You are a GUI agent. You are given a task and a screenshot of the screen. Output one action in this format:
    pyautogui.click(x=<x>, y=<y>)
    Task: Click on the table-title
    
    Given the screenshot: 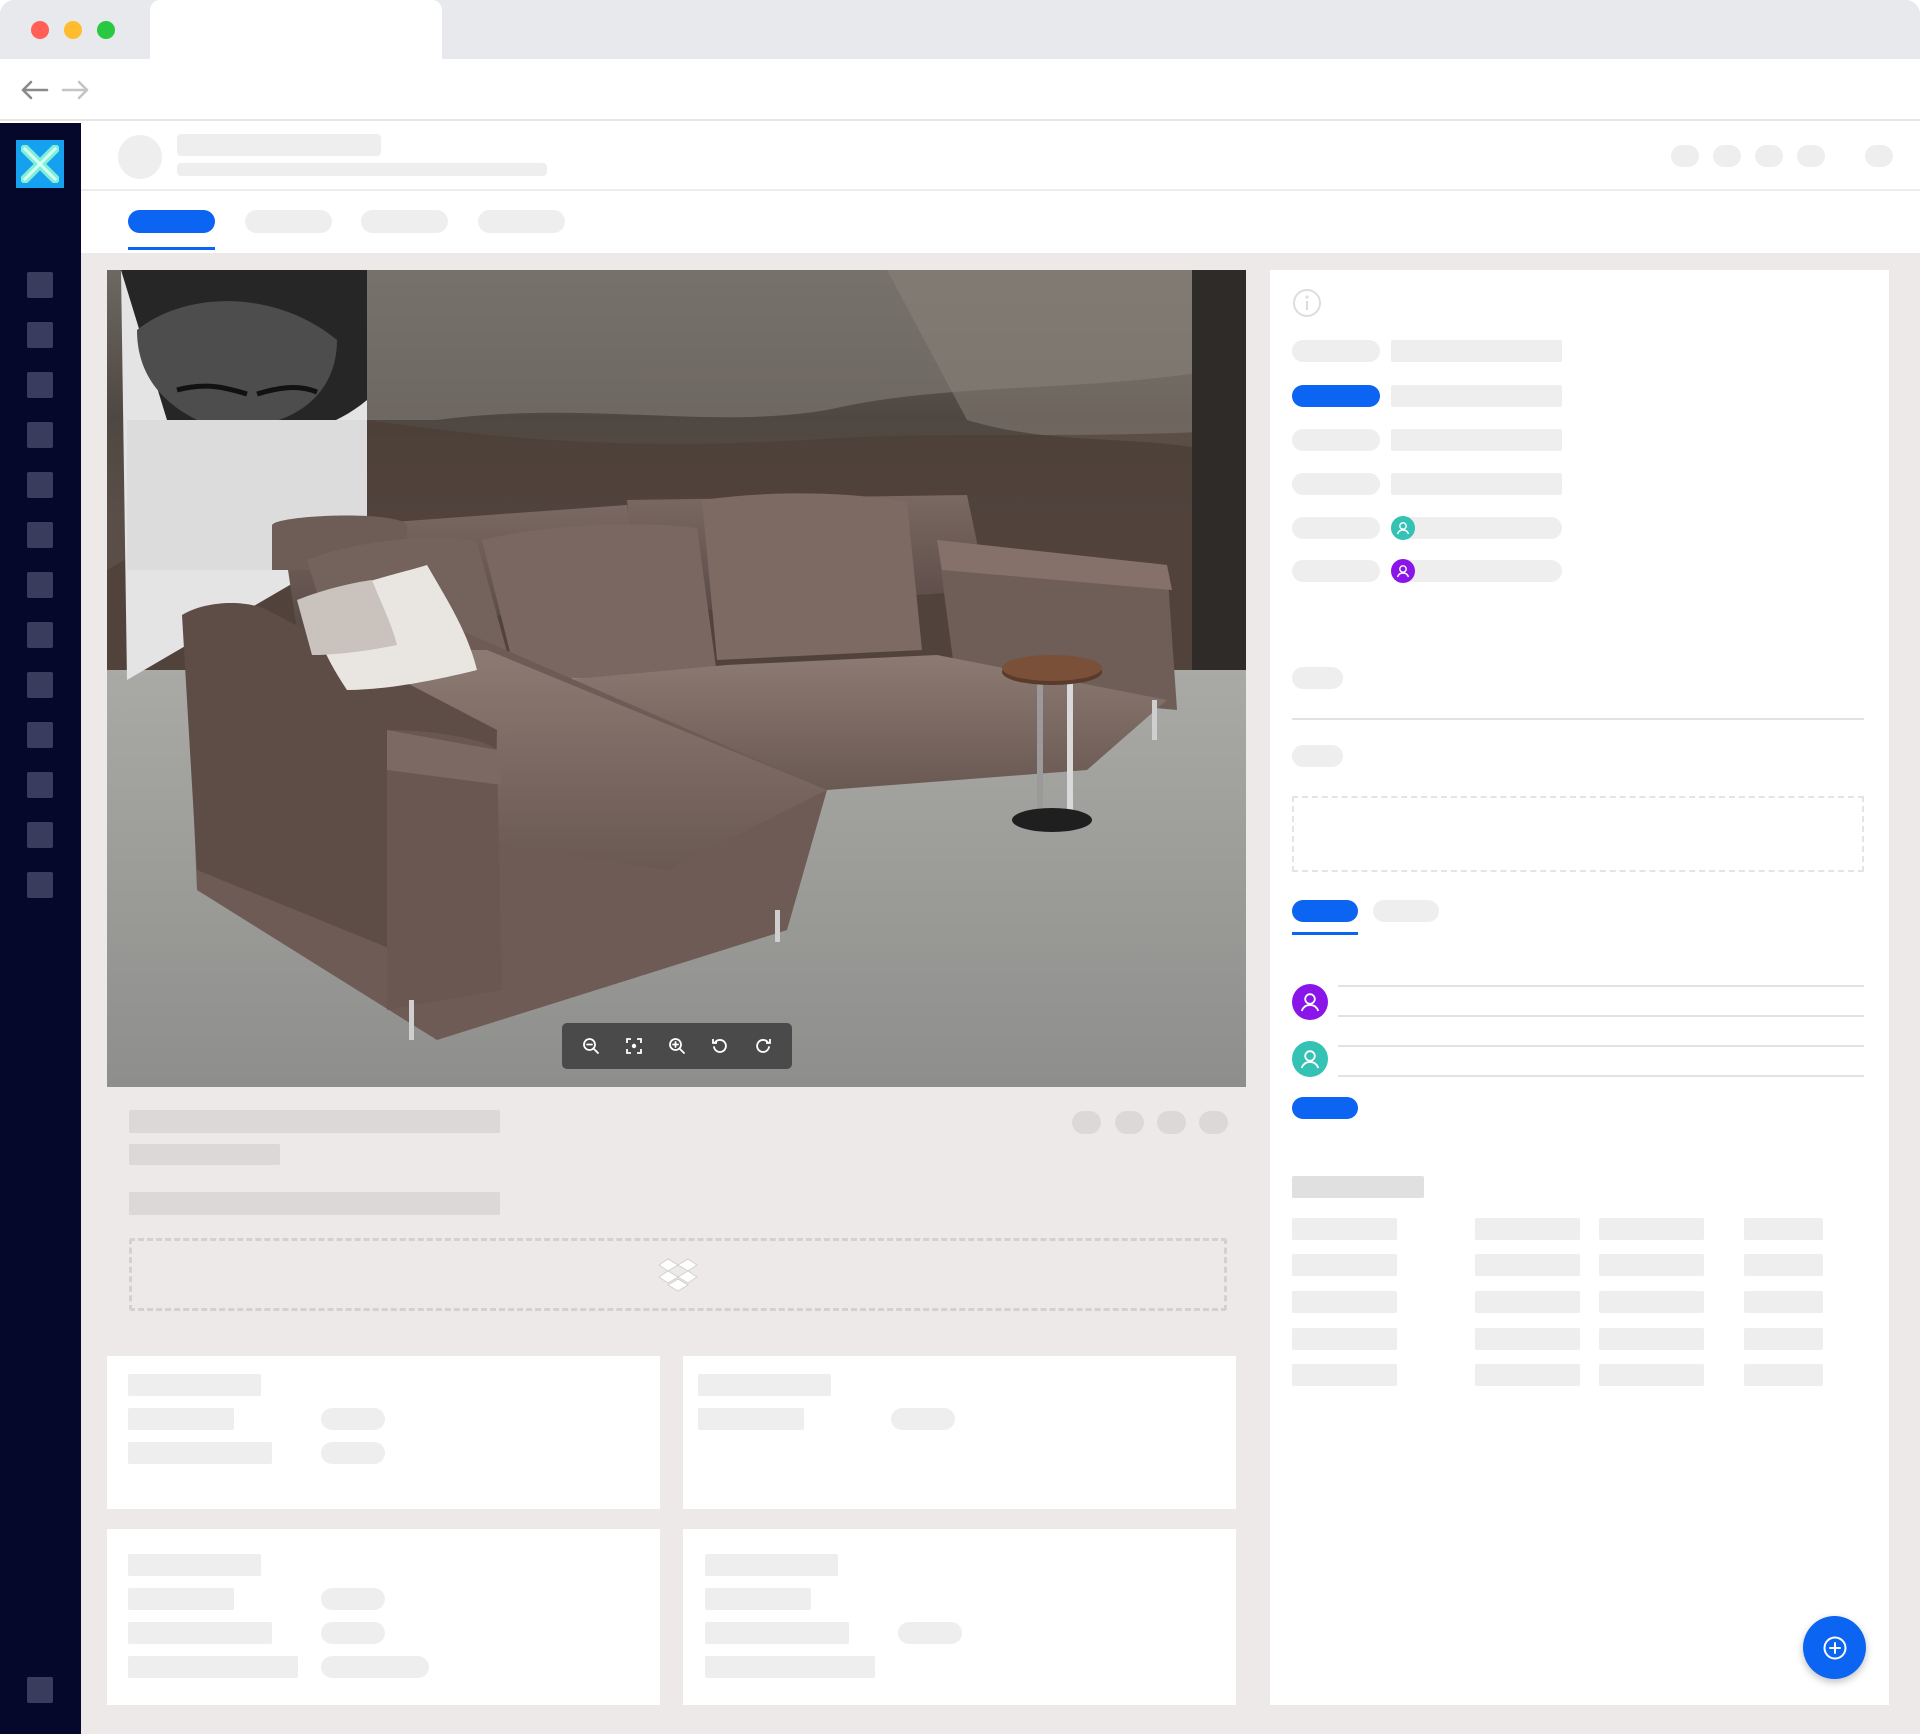 What is the action you would take?
    pyautogui.click(x=1358, y=1187)
    